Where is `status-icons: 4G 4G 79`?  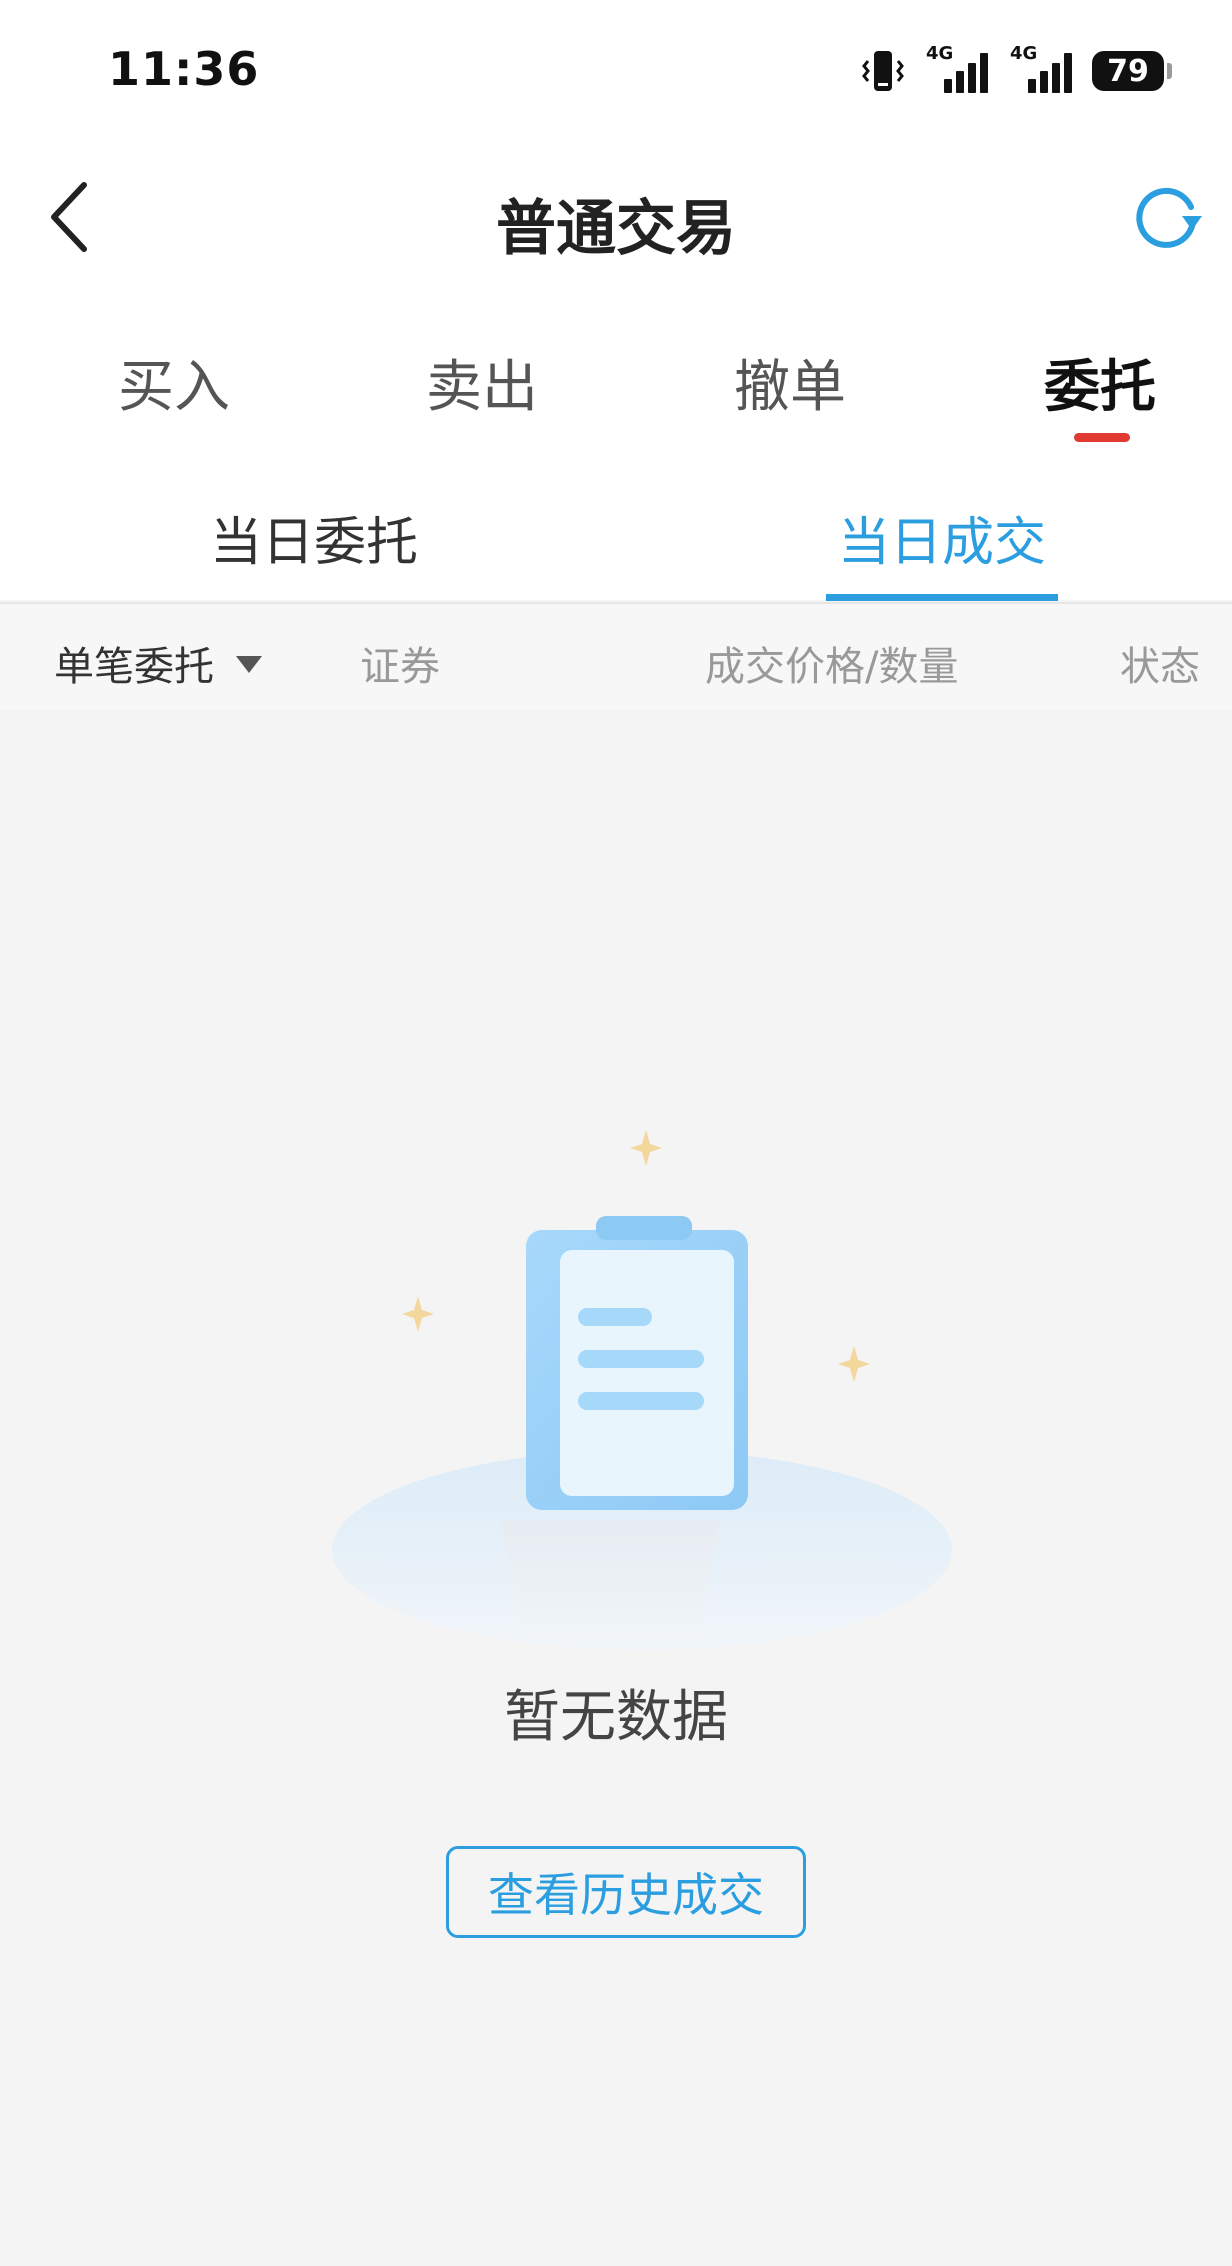 status-icons: 4G 4G 79 is located at coordinates (1016, 69).